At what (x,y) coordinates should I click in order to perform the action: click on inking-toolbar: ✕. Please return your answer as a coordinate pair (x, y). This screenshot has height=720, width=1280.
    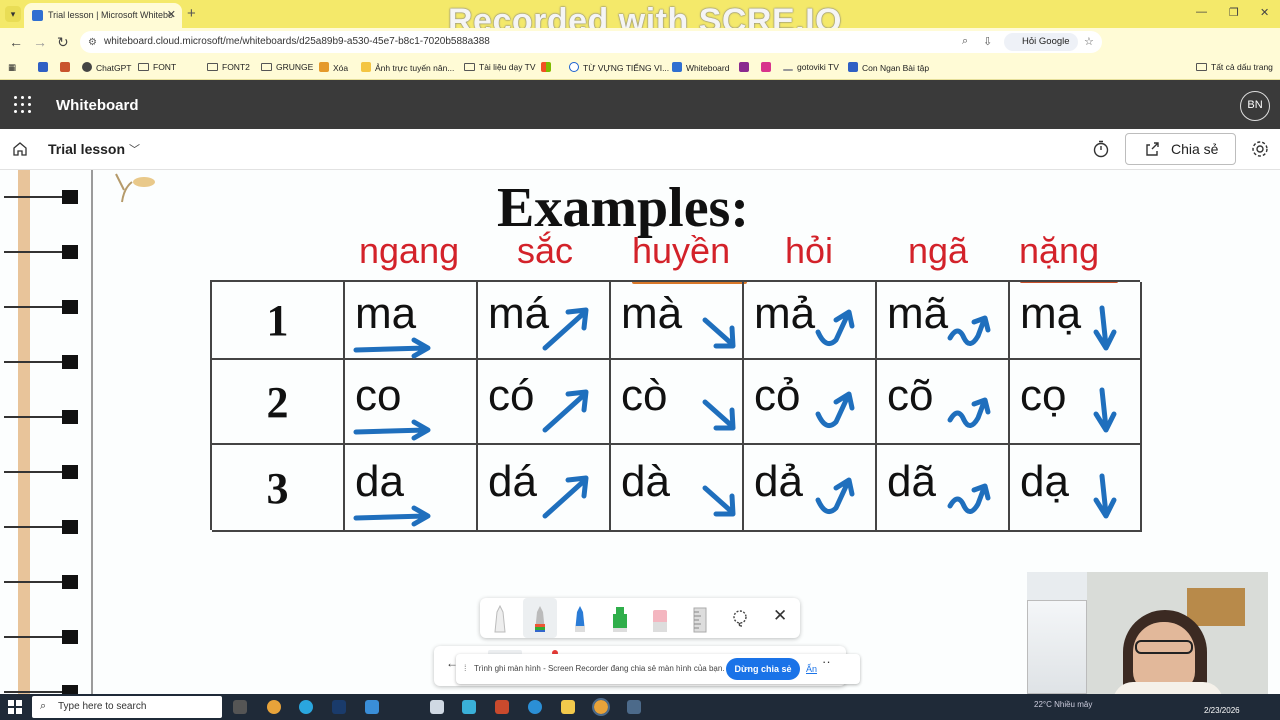
    Looking at the image, I should click on (640, 618).